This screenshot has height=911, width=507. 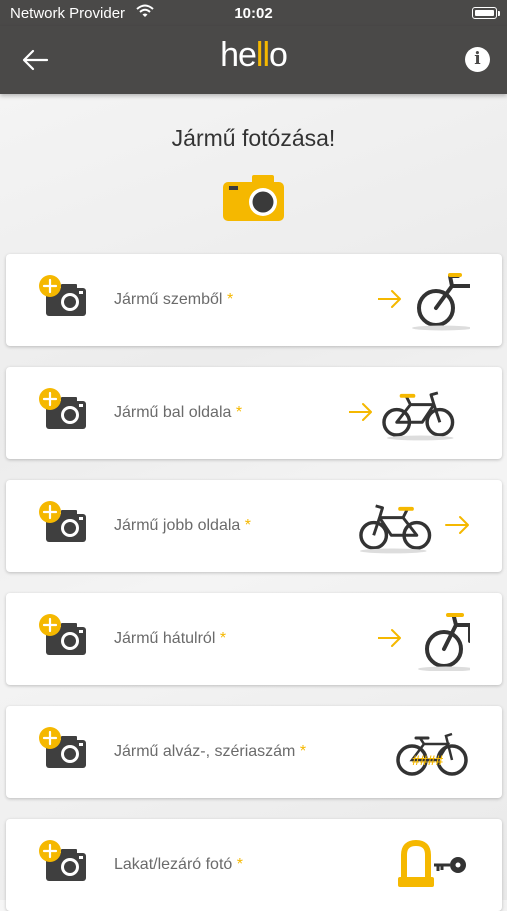 I want to click on photo-item-label: Jármű szemből *, so click(x=174, y=299).